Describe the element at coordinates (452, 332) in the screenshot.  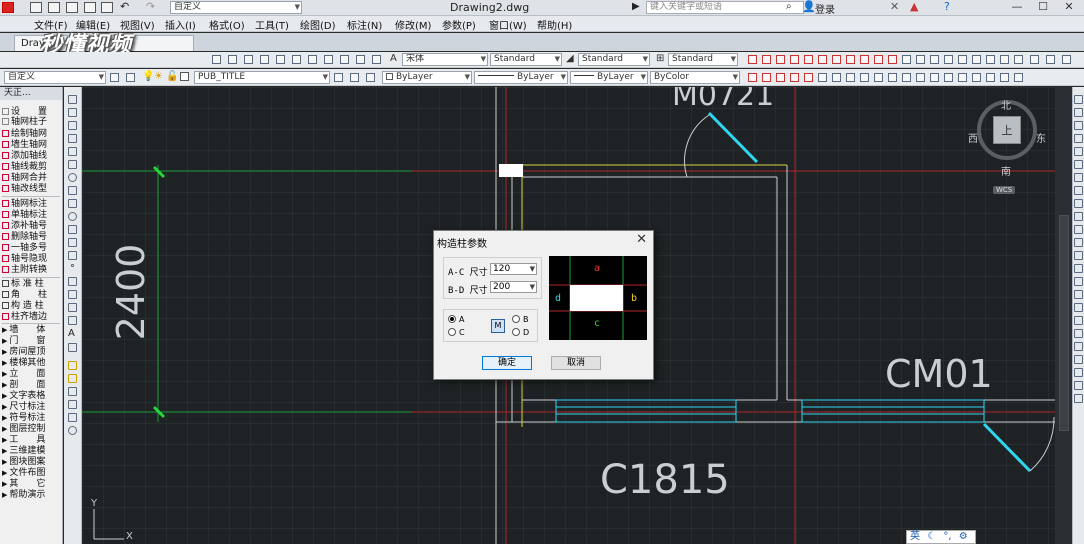
I see `radio-c` at that location.